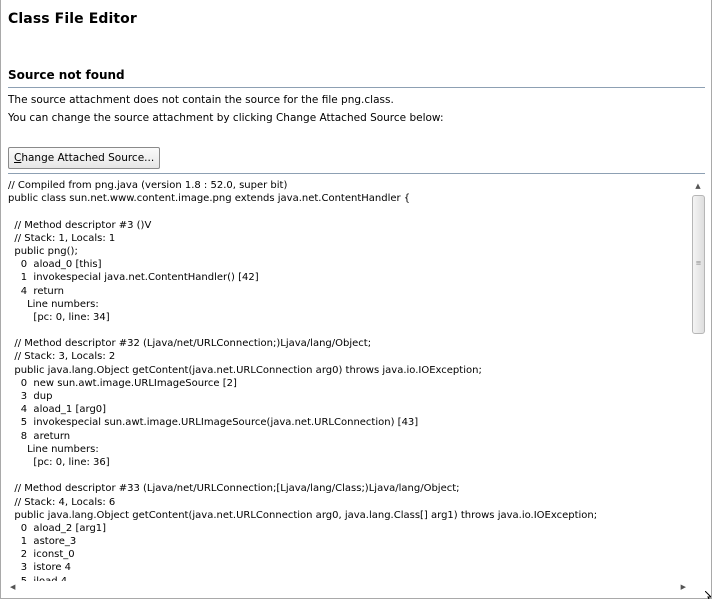 The image size is (712, 600). What do you see at coordinates (356, 173) in the screenshot?
I see `code-divider` at bounding box center [356, 173].